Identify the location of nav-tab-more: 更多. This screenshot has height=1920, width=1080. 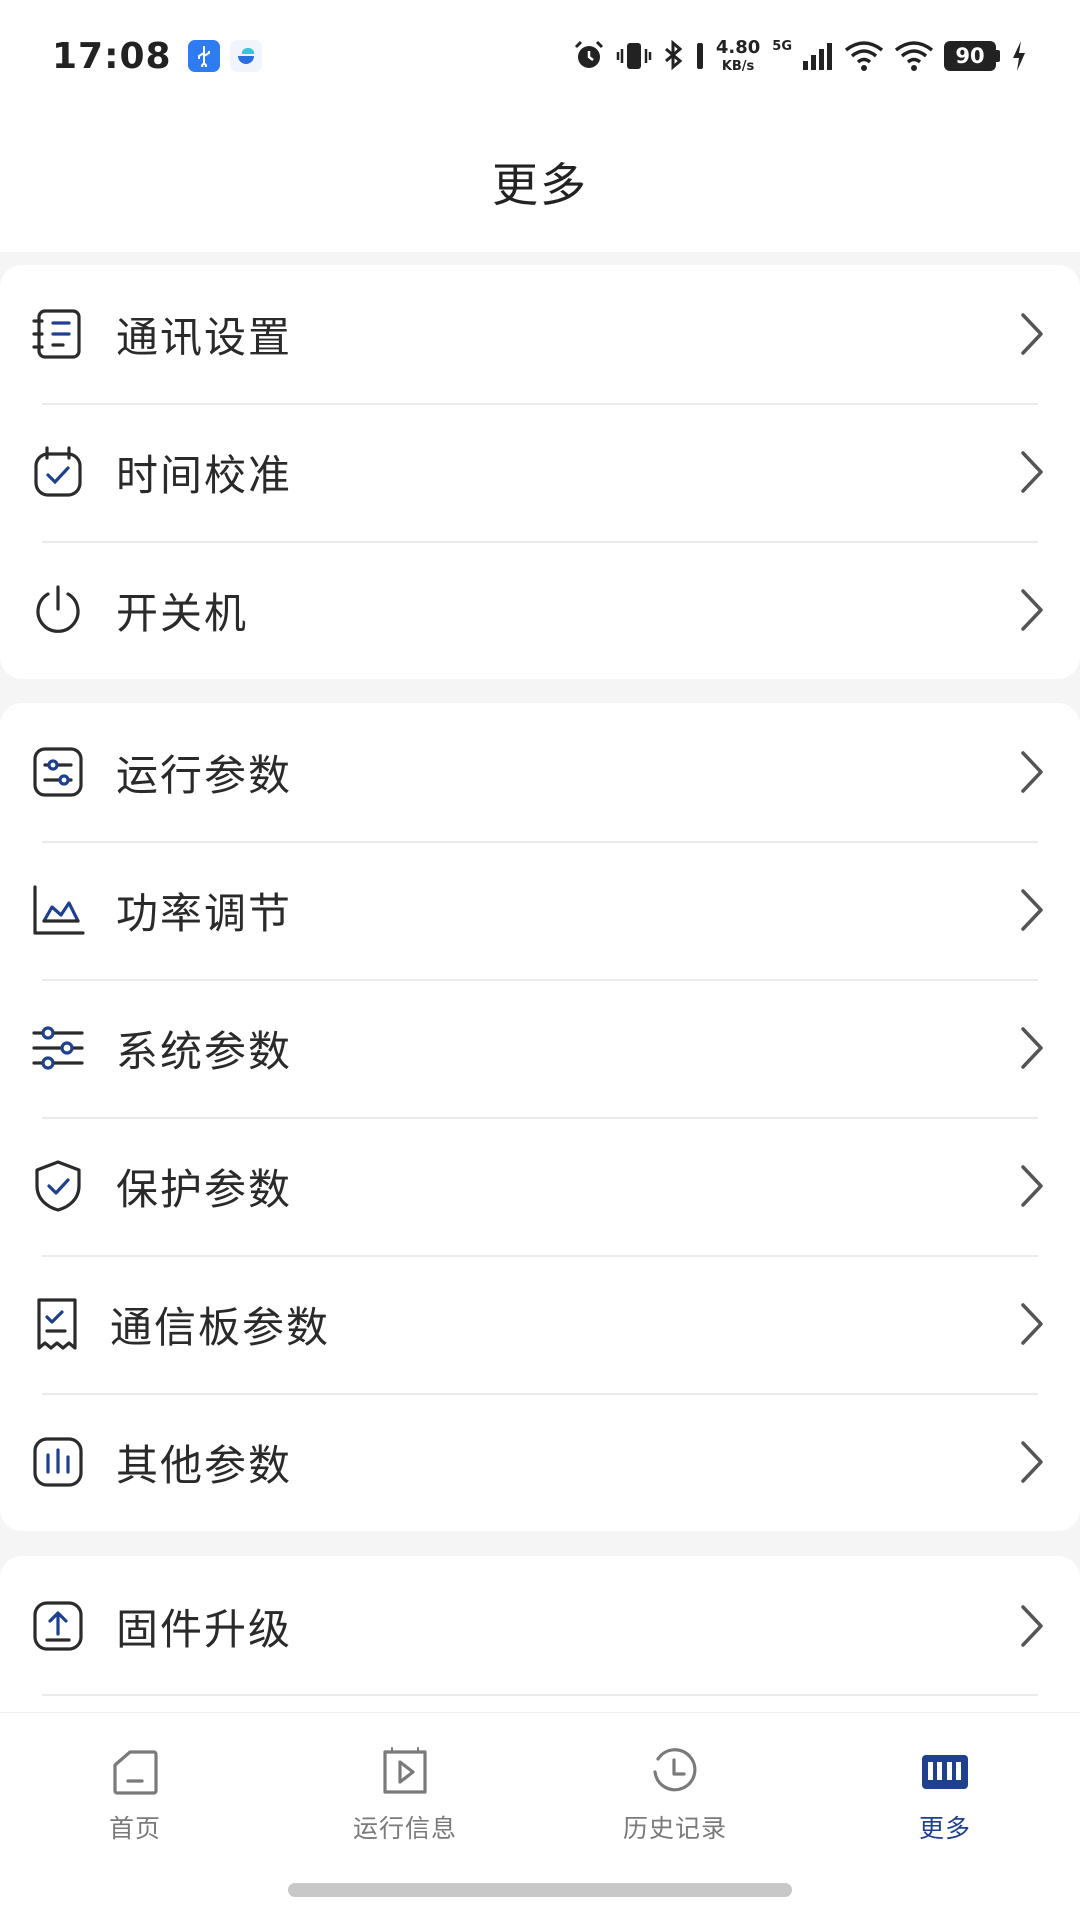
(945, 1788).